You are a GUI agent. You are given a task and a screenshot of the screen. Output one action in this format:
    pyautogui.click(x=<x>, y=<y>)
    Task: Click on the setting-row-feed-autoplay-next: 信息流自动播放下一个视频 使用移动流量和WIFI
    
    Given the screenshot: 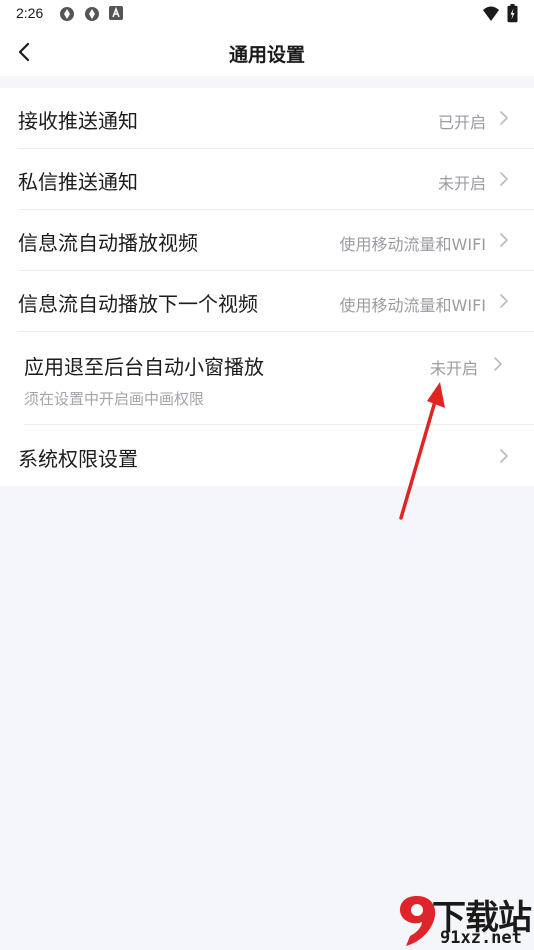 What is the action you would take?
    pyautogui.click(x=267, y=301)
    